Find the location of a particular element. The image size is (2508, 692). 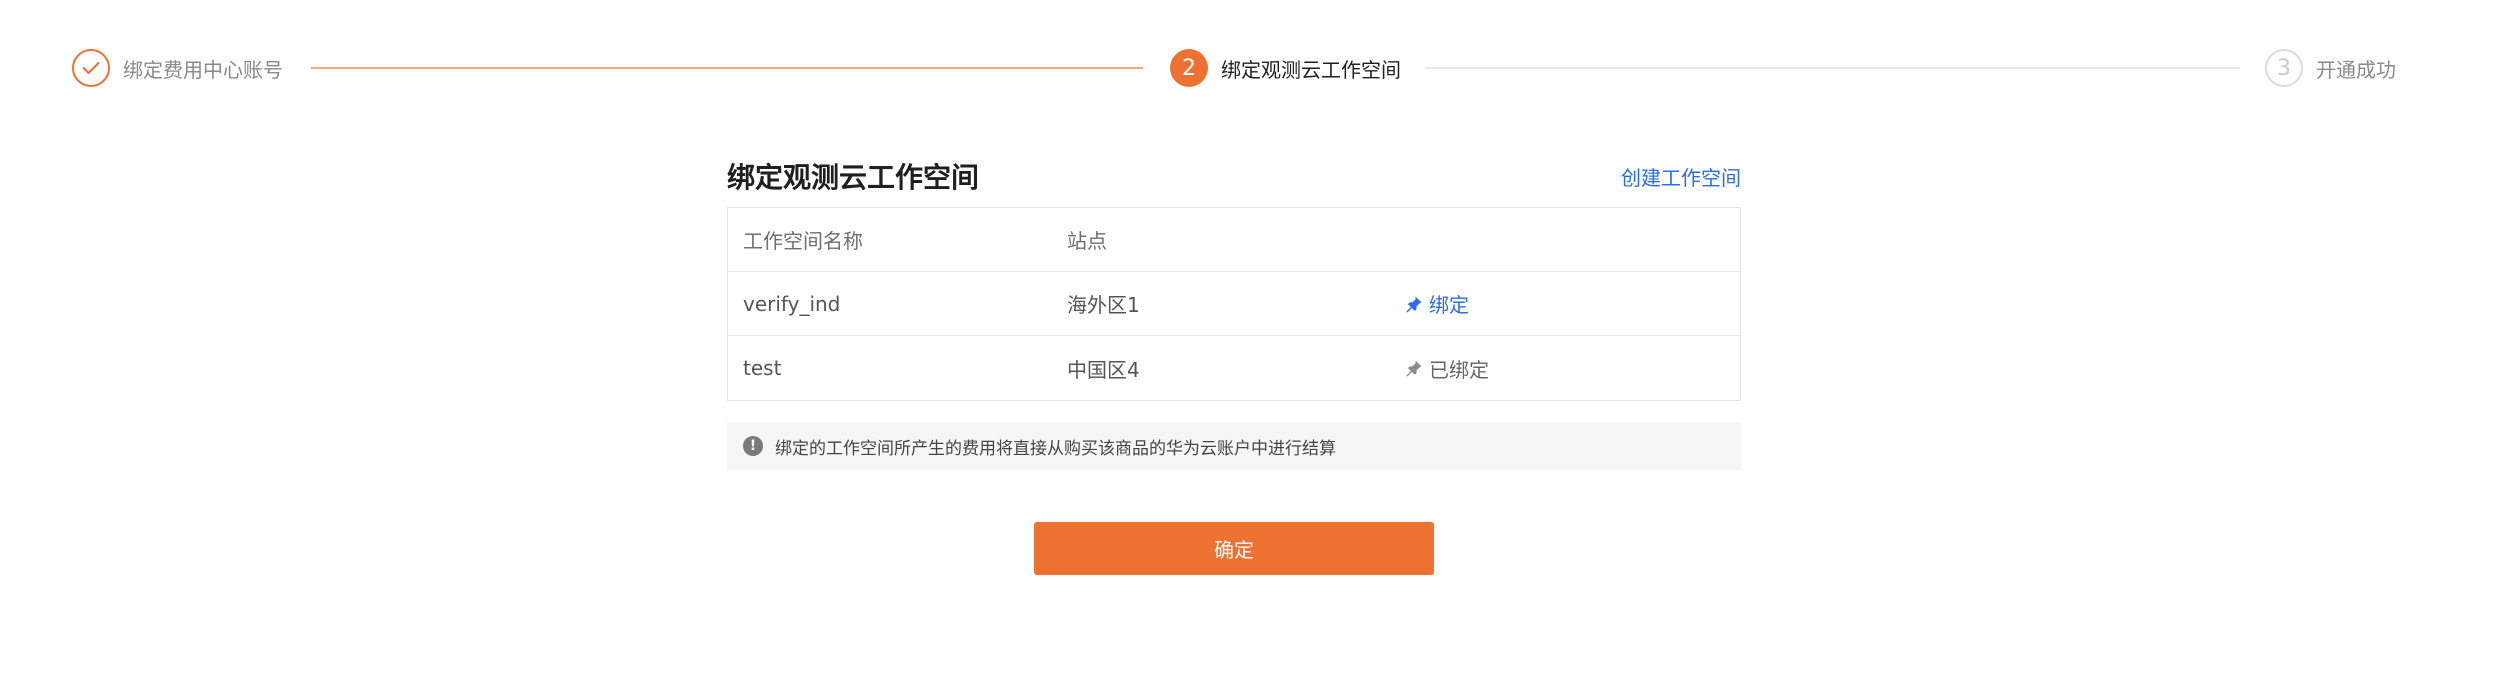

column-header-workspace-name: 工作空间名称 is located at coordinates (803, 241).